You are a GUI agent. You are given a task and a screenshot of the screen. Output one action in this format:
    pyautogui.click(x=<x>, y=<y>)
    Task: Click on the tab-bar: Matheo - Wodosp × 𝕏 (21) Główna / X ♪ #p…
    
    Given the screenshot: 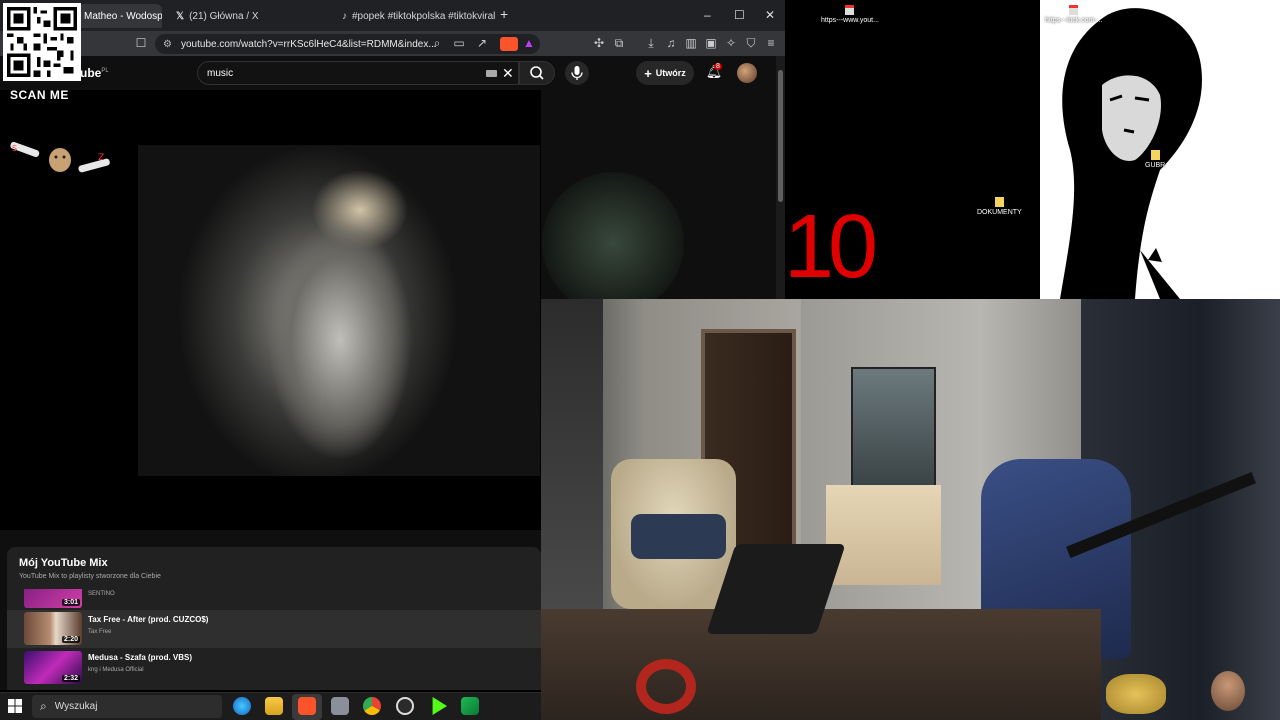 What is the action you would take?
    pyautogui.click(x=392, y=15)
    